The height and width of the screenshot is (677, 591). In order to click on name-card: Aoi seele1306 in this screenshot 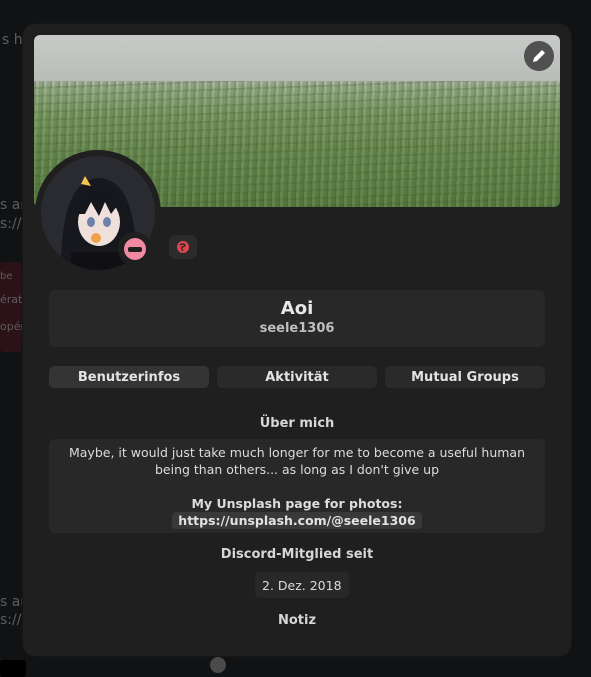, I will do `click(297, 318)`.